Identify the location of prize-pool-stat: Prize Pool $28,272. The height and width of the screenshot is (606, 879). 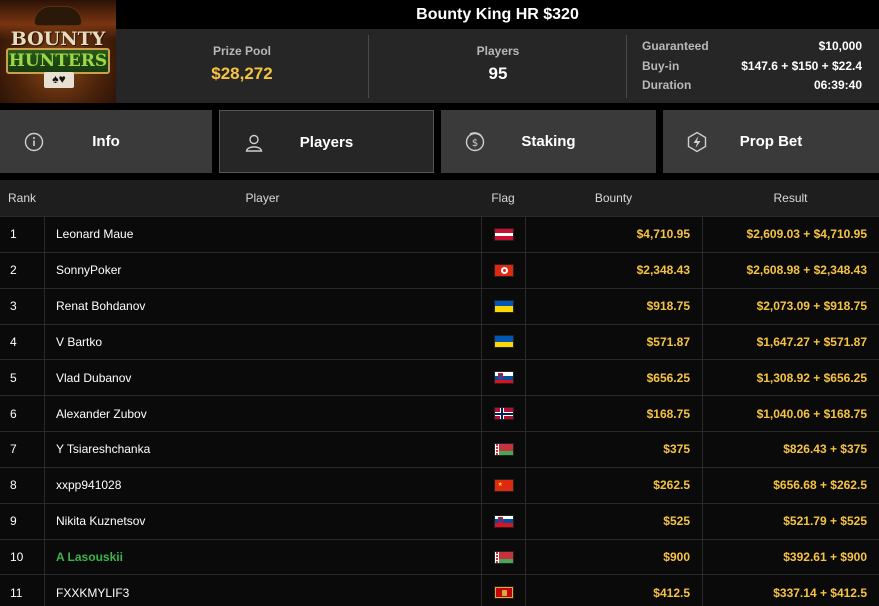
(242, 66).